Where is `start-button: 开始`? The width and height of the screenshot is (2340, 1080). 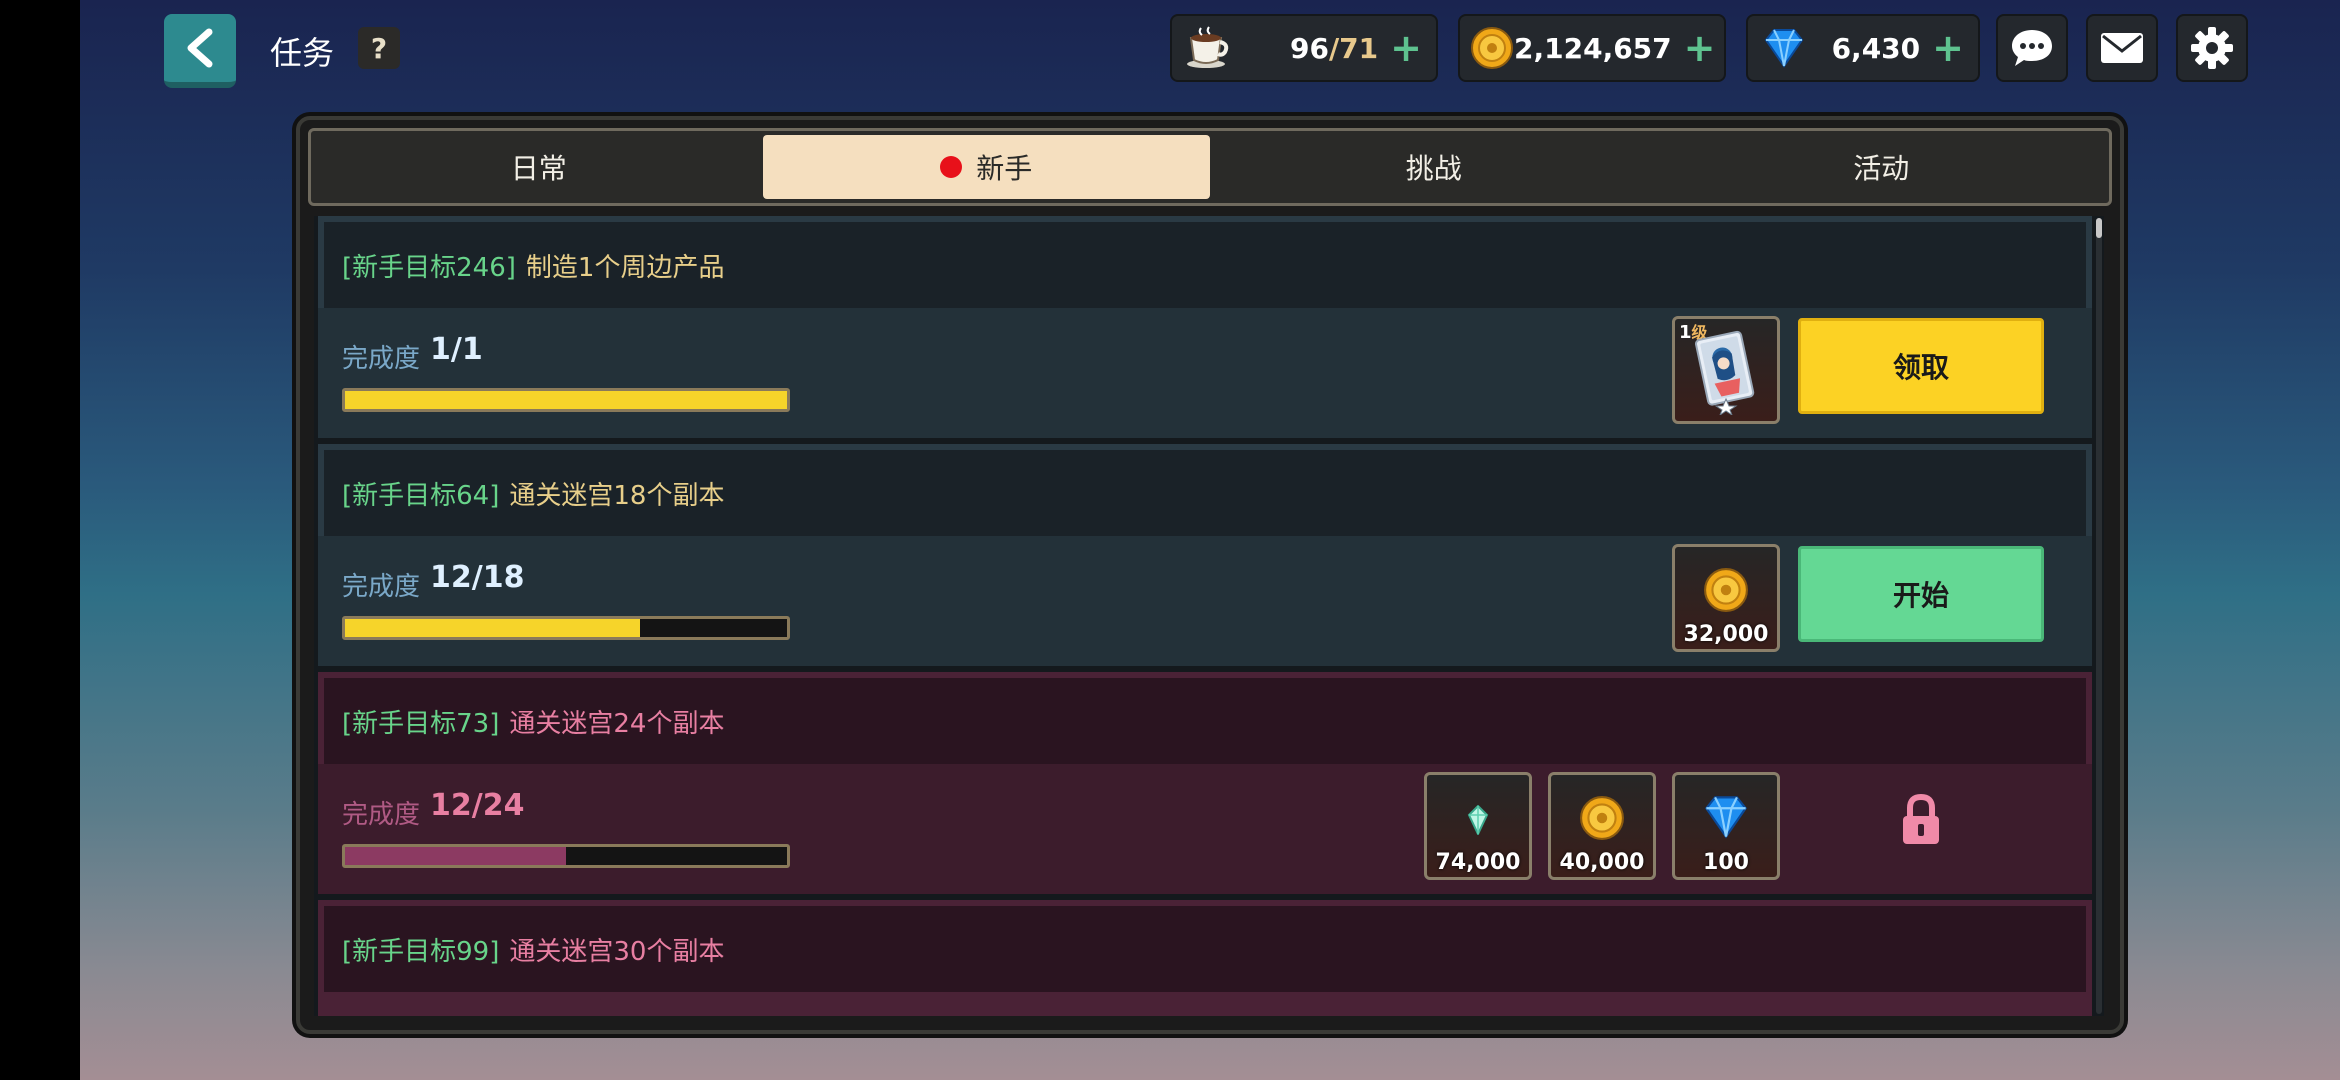 start-button: 开始 is located at coordinates (1921, 594).